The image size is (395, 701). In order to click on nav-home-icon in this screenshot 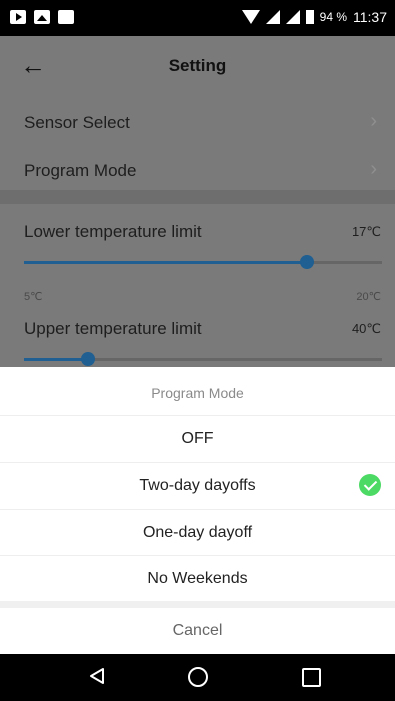, I will do `click(198, 677)`.